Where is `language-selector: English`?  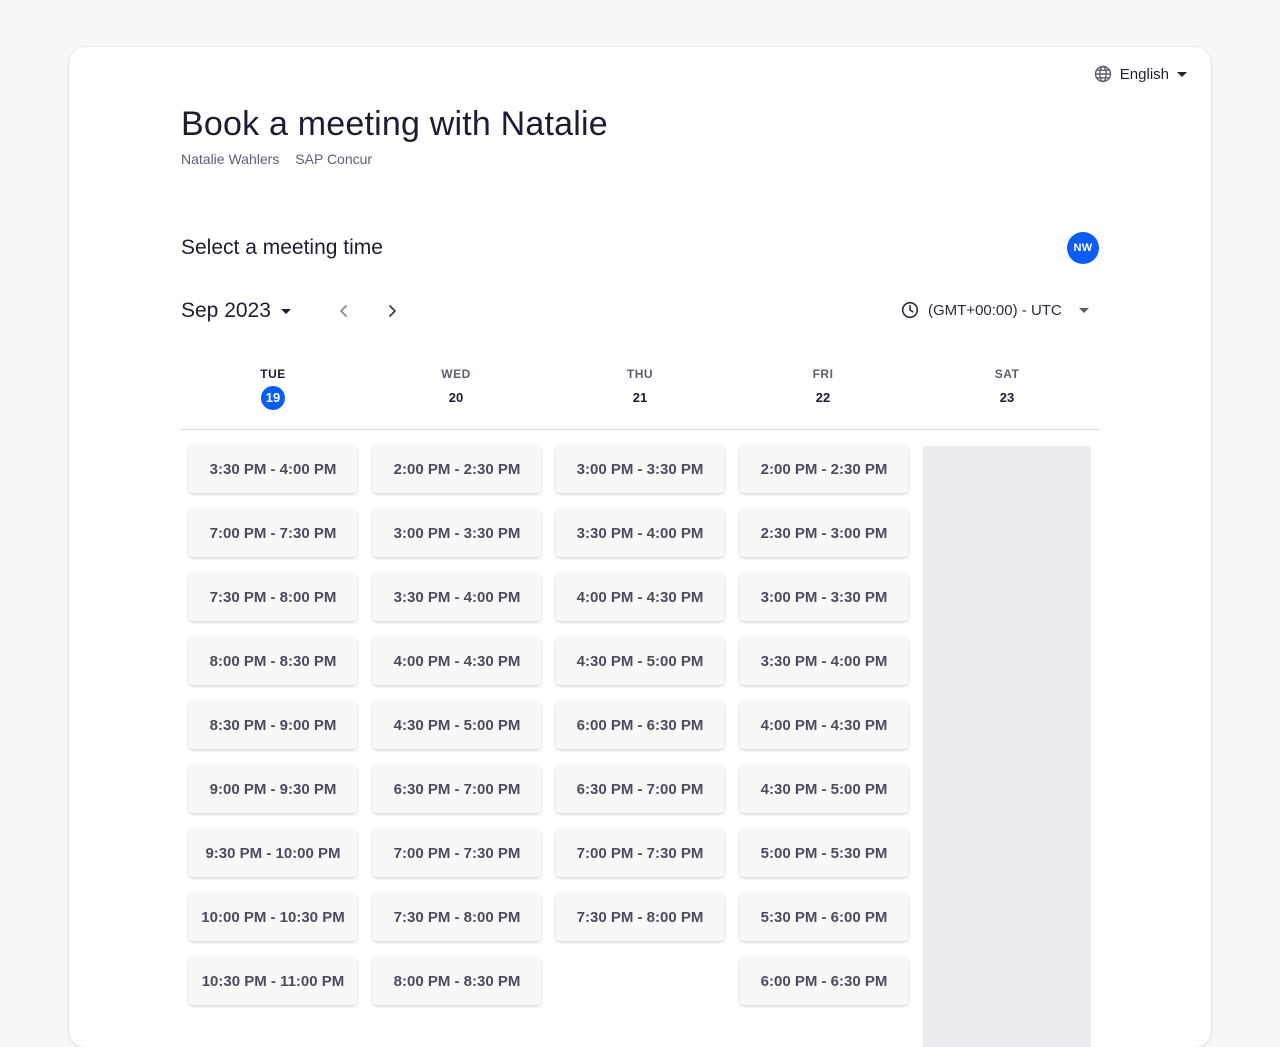 language-selector: English is located at coordinates (1140, 74).